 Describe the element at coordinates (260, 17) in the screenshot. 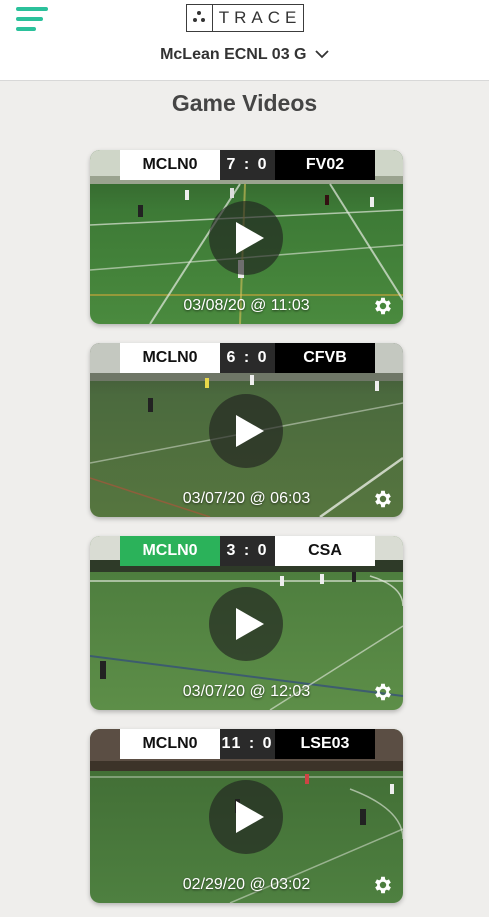

I see `logo-text: TRACE` at that location.